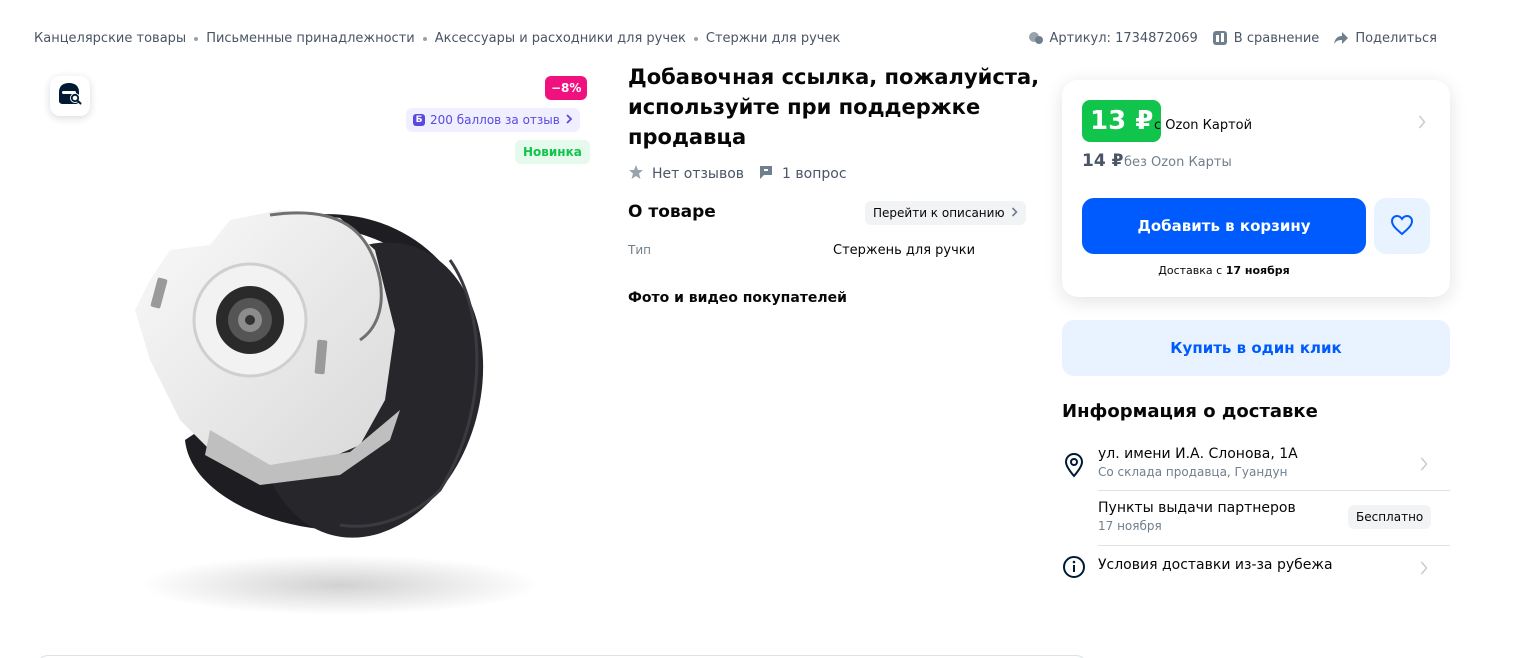 This screenshot has width=1534, height=658. What do you see at coordinates (1036, 38) in the screenshot?
I see `copy-icon` at bounding box center [1036, 38].